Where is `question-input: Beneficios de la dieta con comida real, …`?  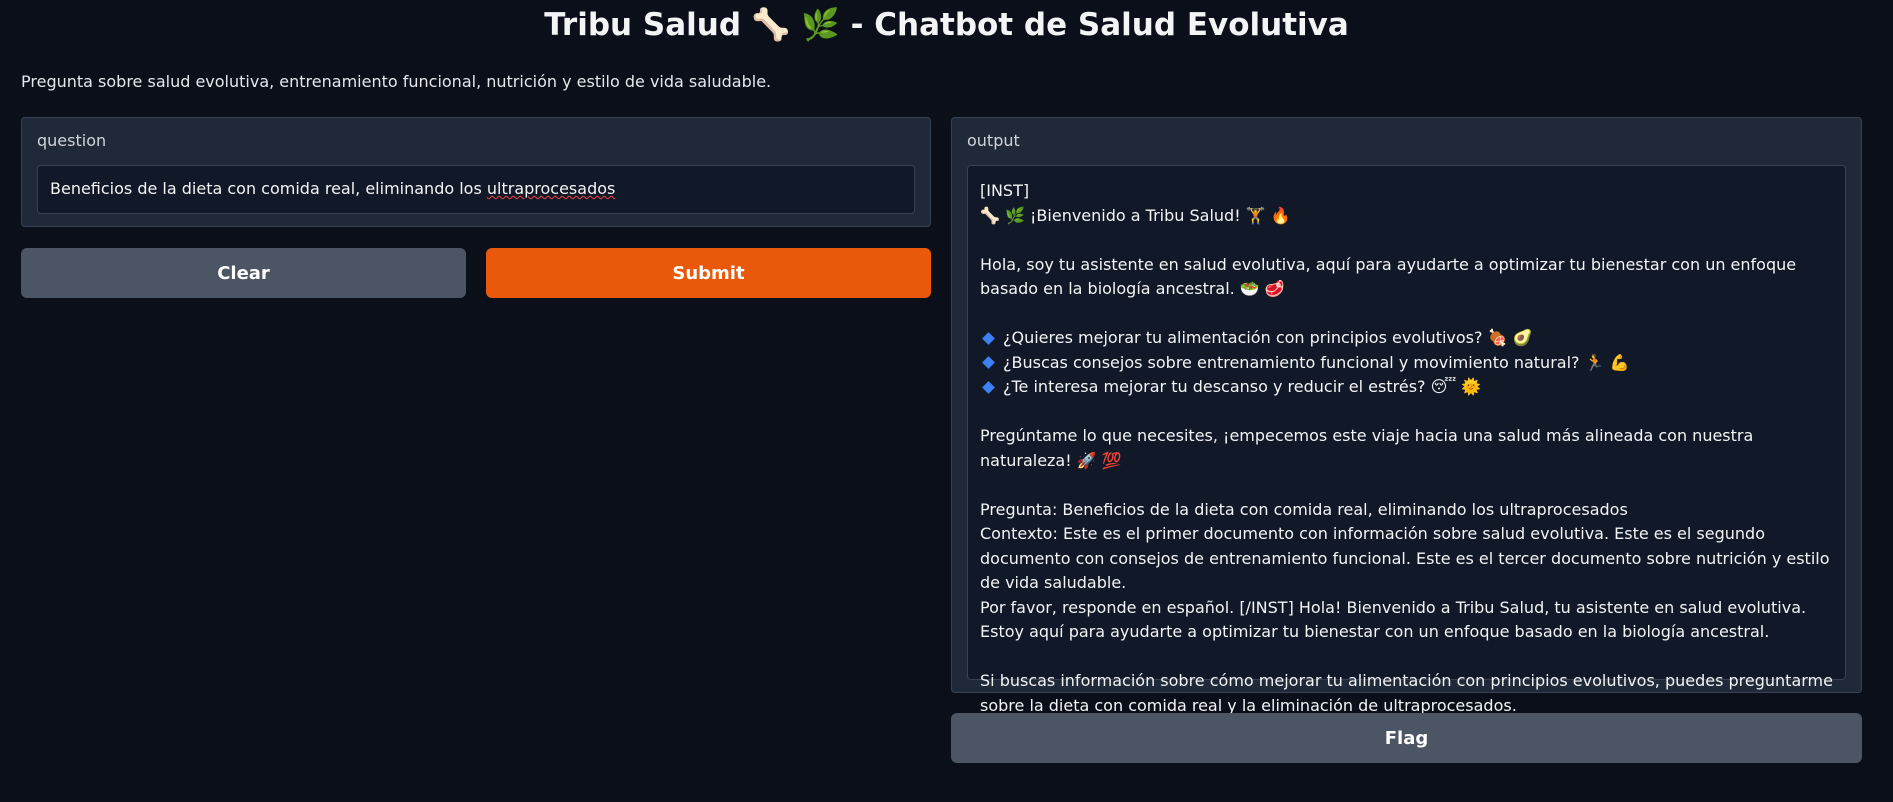 question-input: Beneficios de la dieta con comida real, … is located at coordinates (476, 189).